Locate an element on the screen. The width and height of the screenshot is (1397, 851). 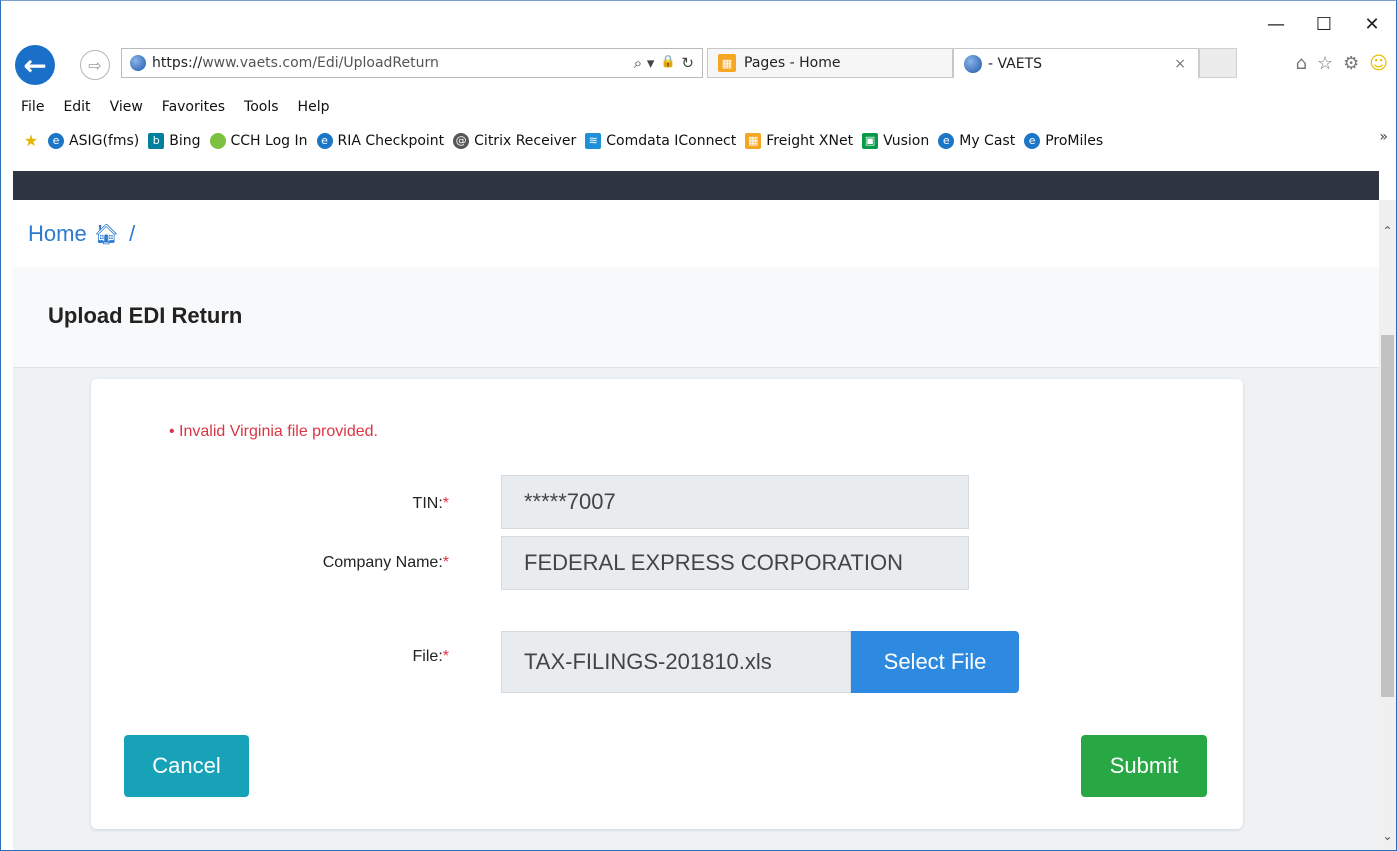
fav-citrix: @ Citrix Receiver is located at coordinates (514, 141).